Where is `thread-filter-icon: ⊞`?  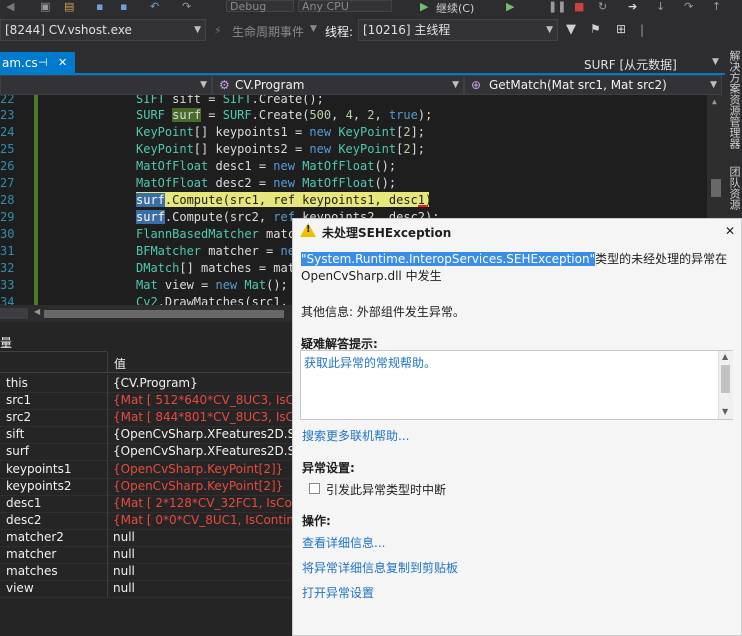
thread-filter-icon: ⊞ is located at coordinates (621, 29).